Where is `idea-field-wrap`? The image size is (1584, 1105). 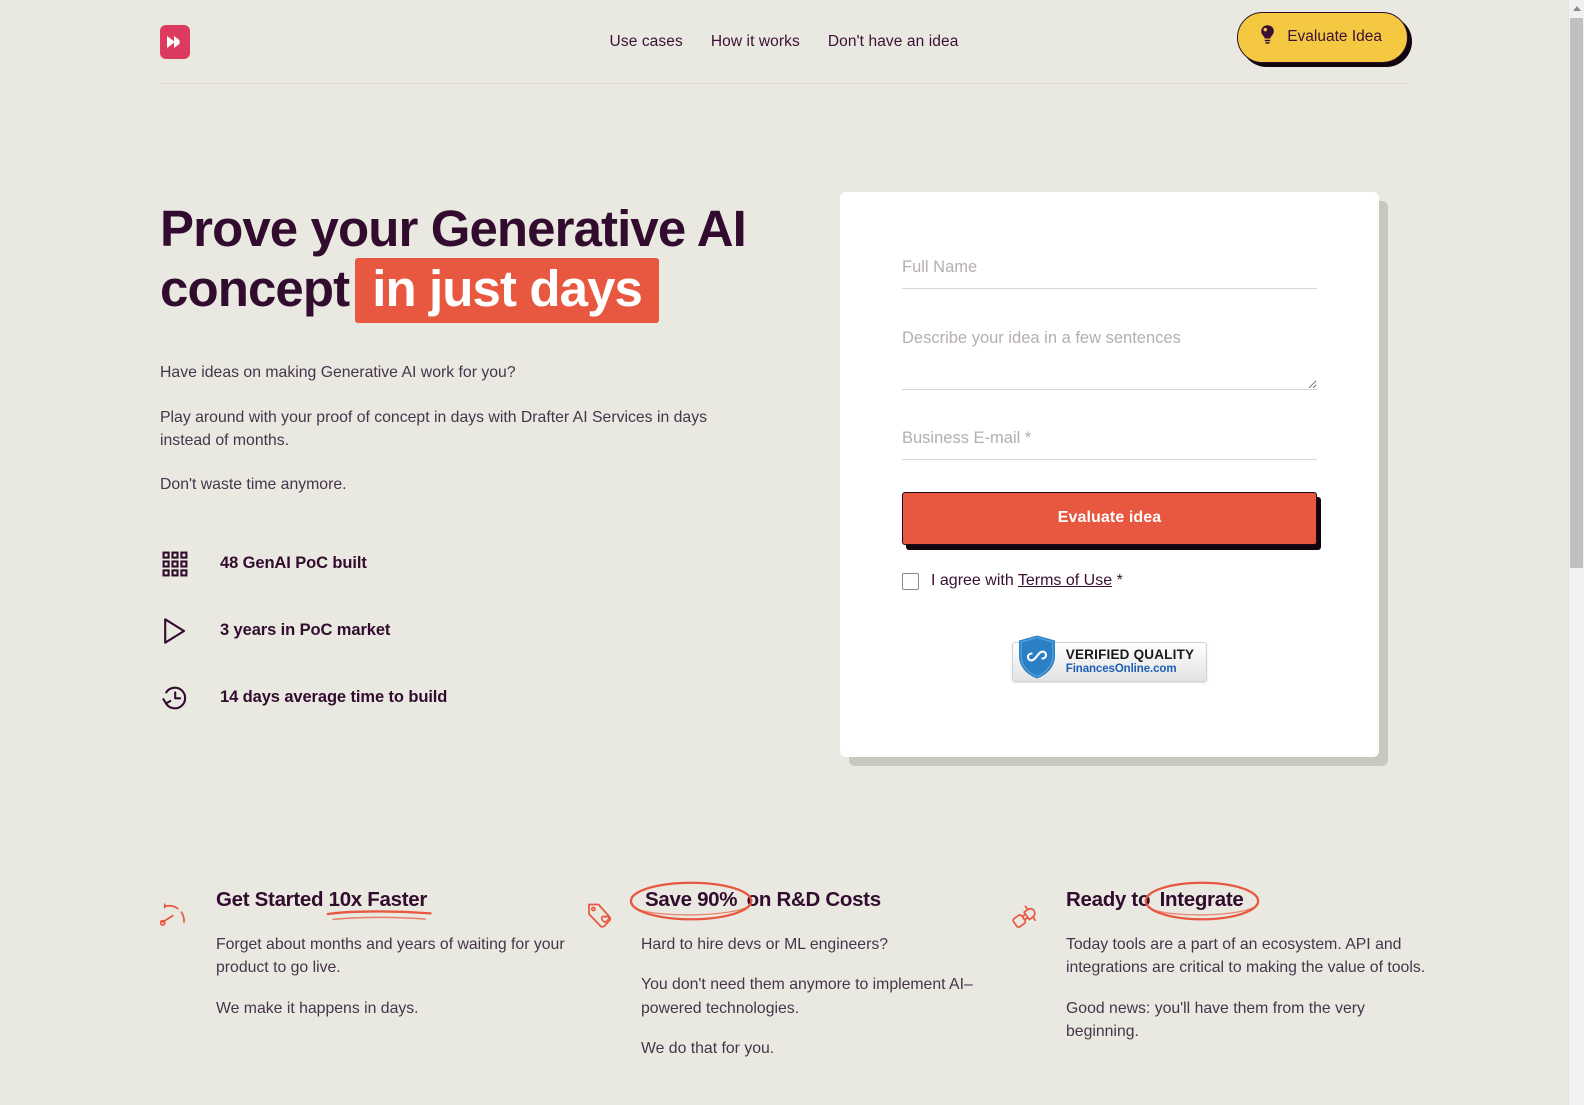 idea-field-wrap is located at coordinates (1109, 358).